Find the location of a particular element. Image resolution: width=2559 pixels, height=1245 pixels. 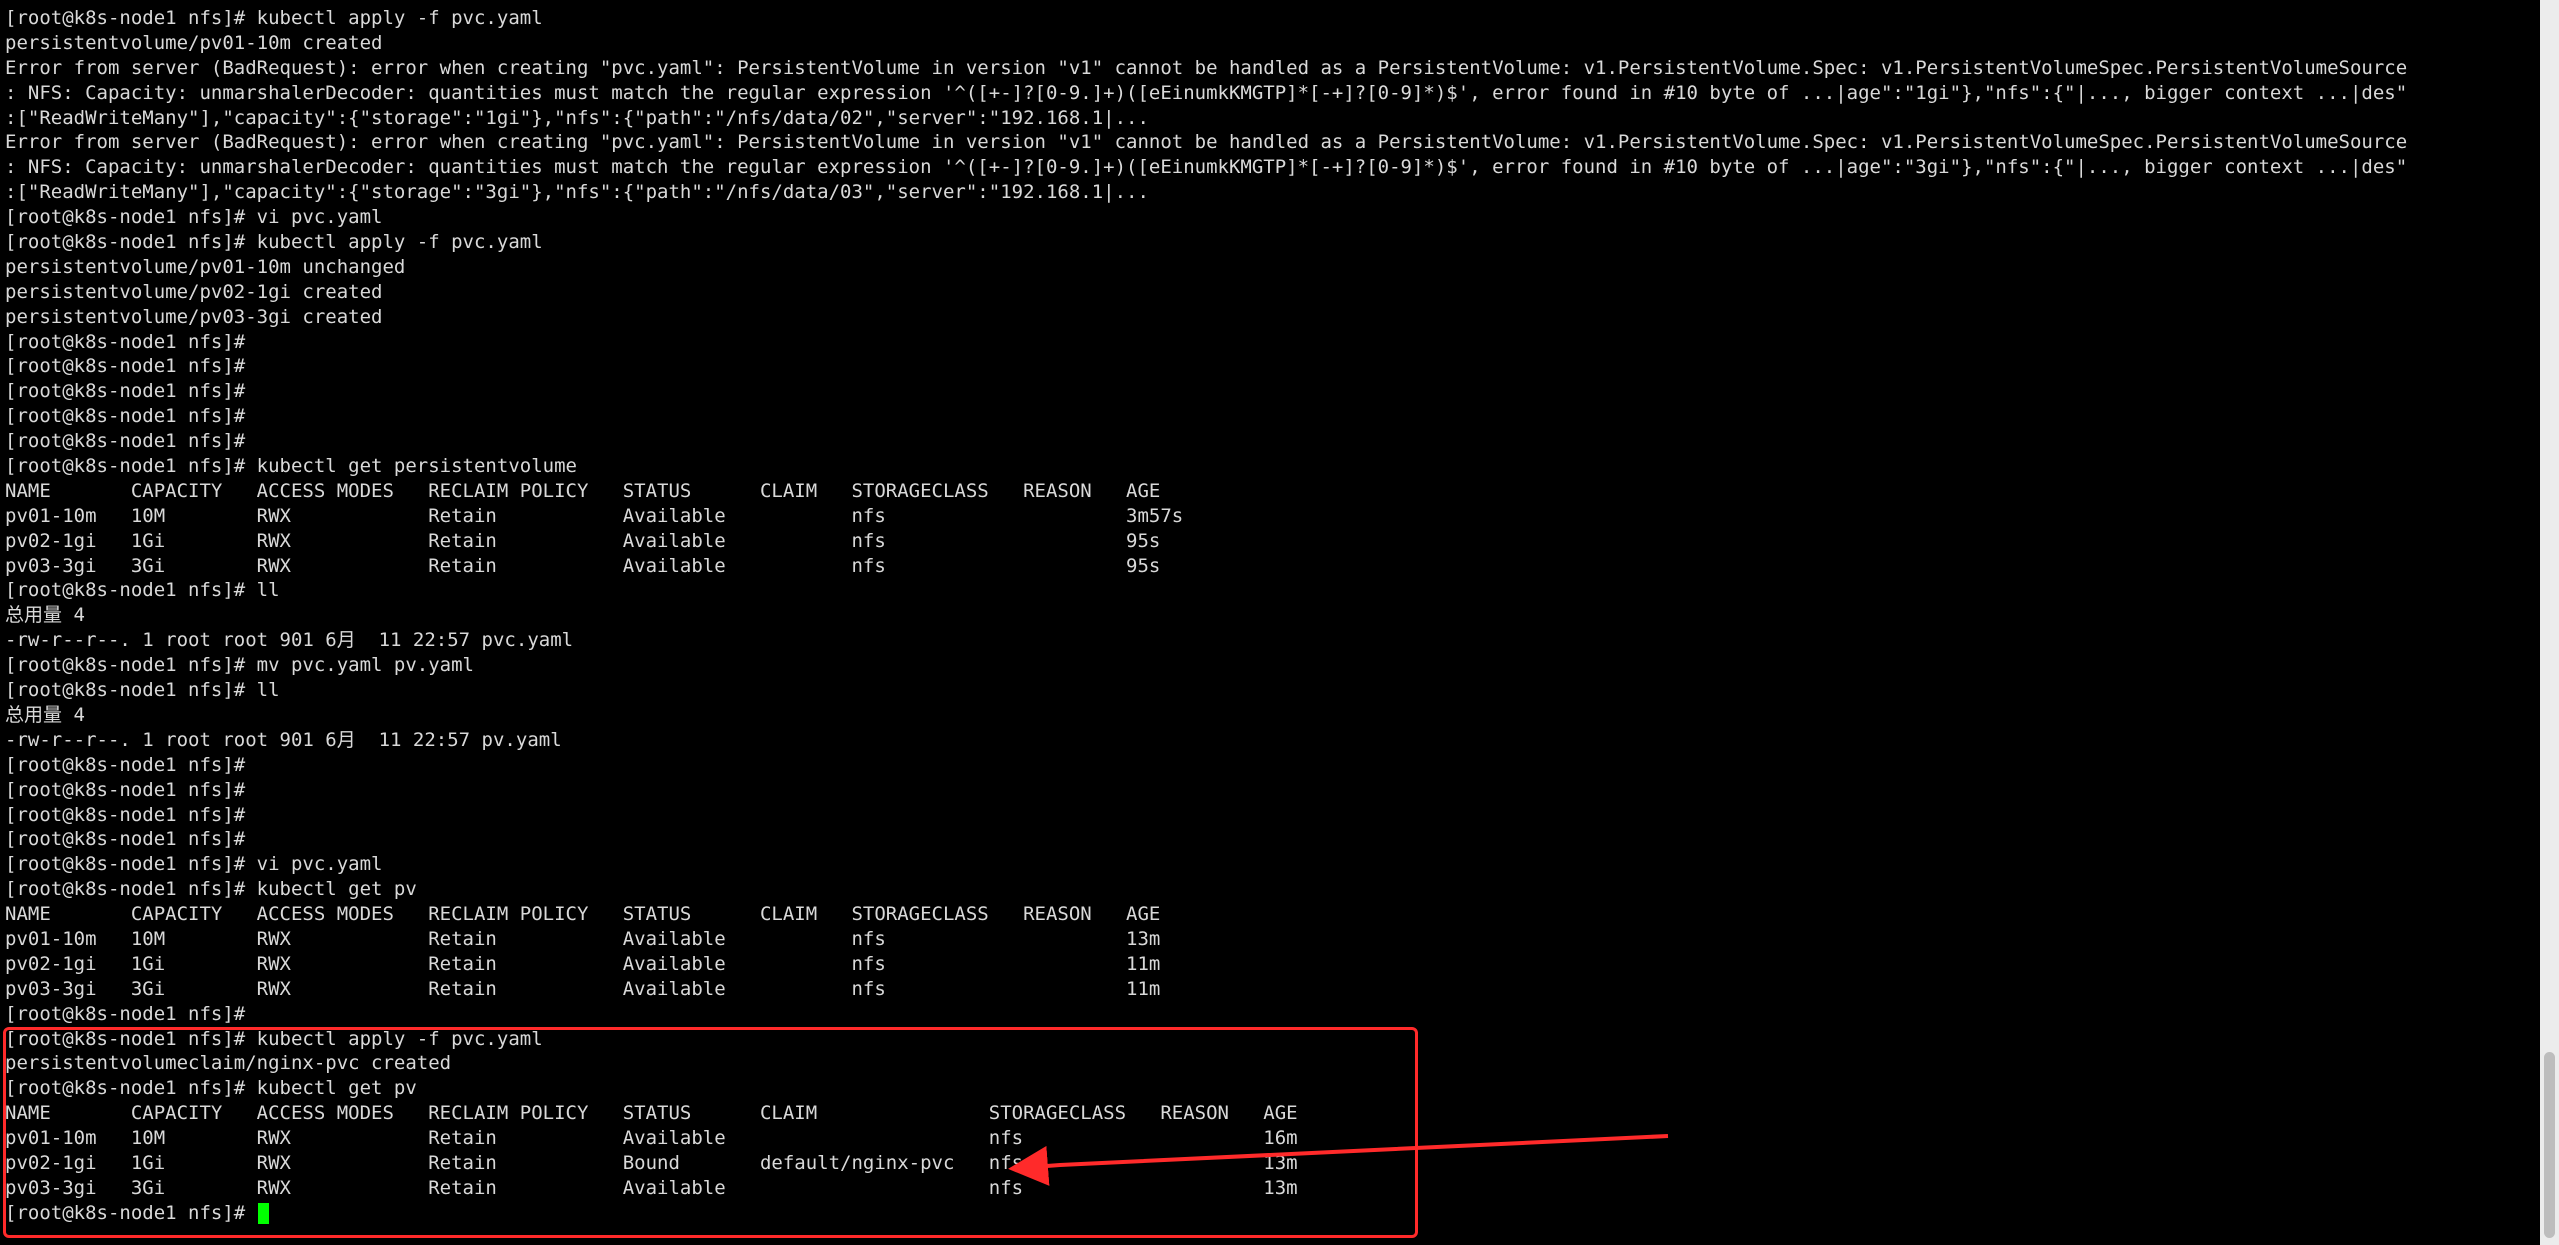

scrollbar-thumb is located at coordinates (2549, 1145).